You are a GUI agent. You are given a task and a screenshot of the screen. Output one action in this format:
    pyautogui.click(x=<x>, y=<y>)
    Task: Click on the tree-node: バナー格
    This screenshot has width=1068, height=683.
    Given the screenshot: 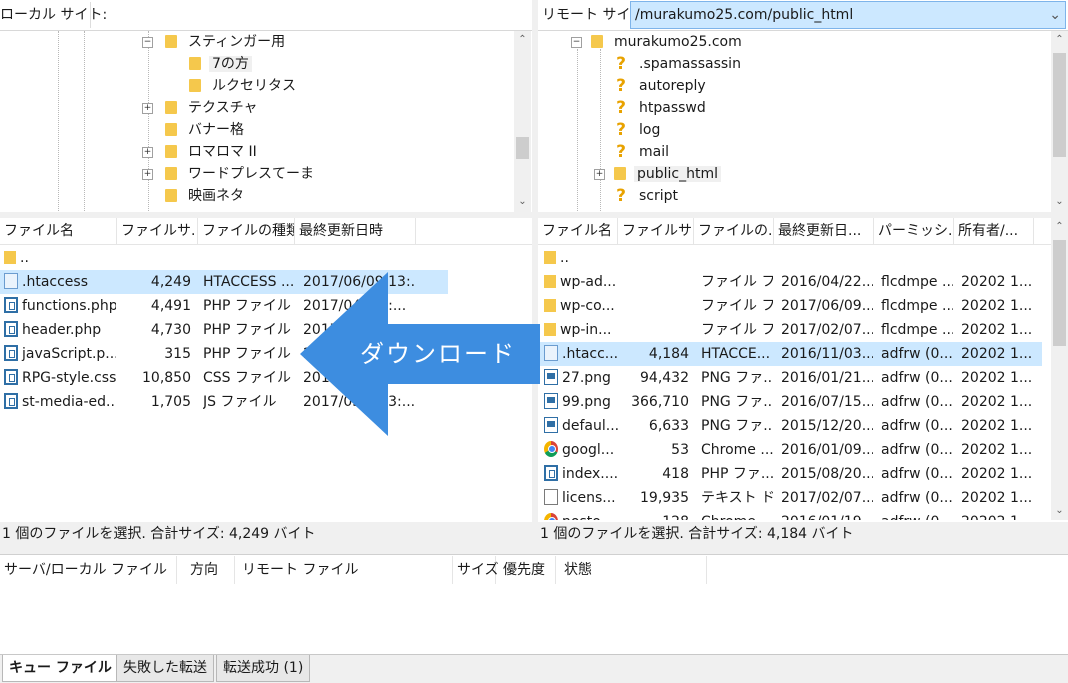 What is the action you would take?
    pyautogui.click(x=194, y=130)
    